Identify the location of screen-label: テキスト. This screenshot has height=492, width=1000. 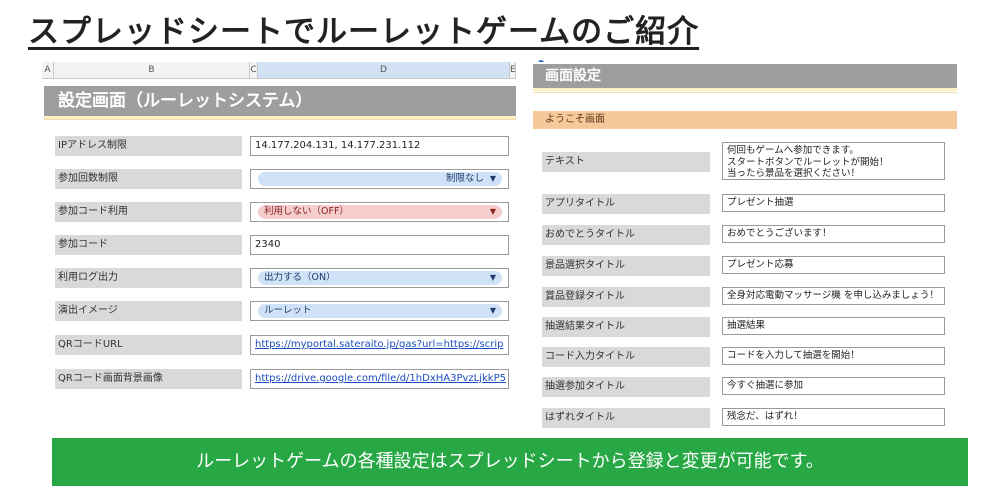
(626, 162).